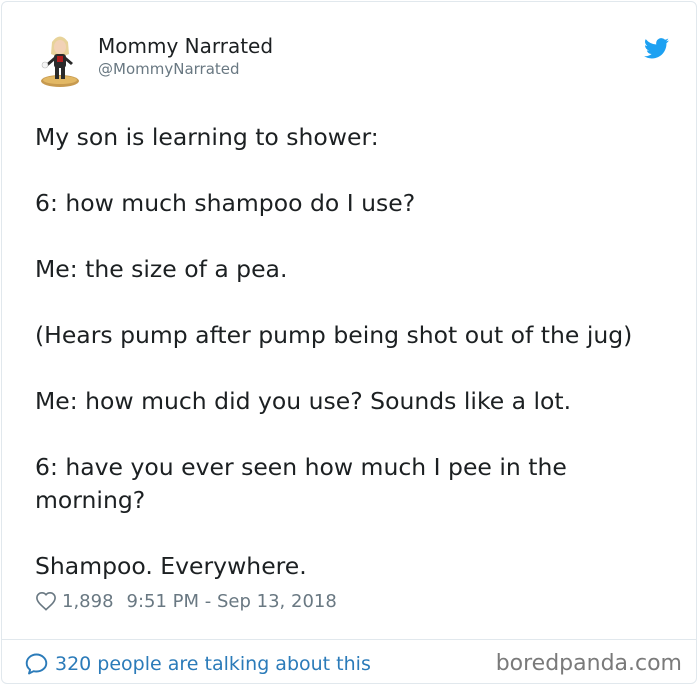 The image size is (700, 687). What do you see at coordinates (36, 664) in the screenshot?
I see `speech-bubble-icon` at bounding box center [36, 664].